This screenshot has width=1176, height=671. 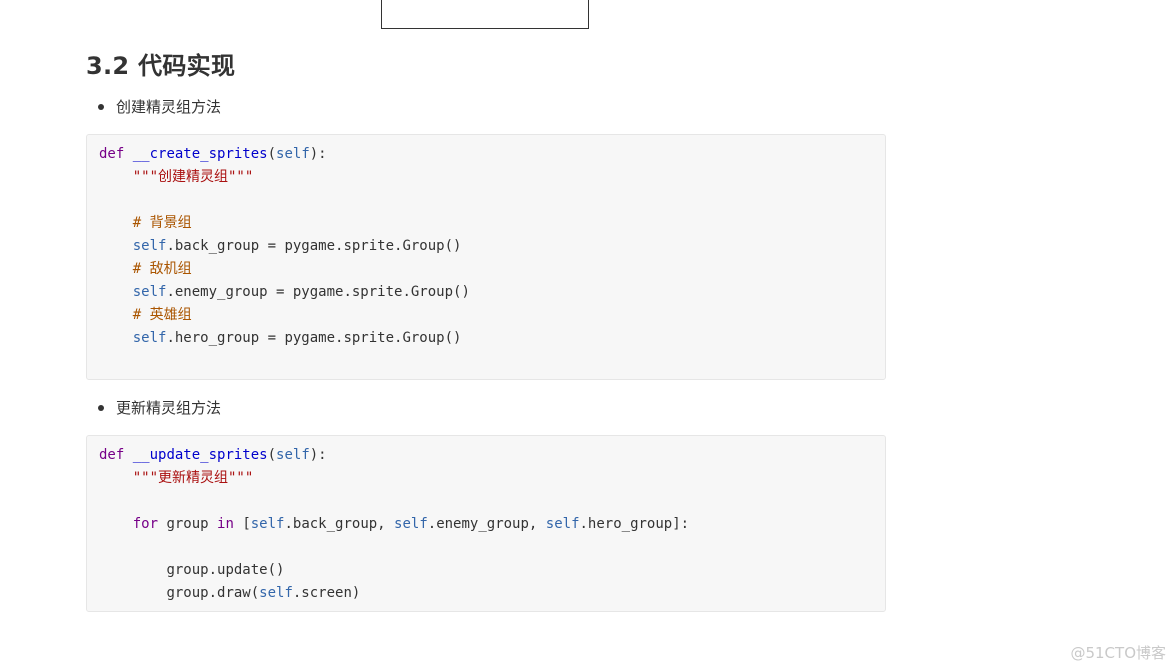 What do you see at coordinates (200, 455) in the screenshot?
I see `function-name: __update_sprites` at bounding box center [200, 455].